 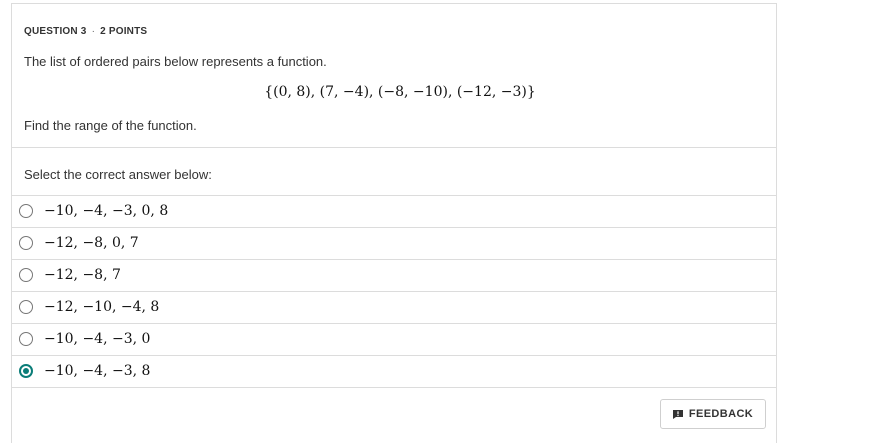 I want to click on answer-option-label: −12, −10, −4, 8, so click(x=102, y=307).